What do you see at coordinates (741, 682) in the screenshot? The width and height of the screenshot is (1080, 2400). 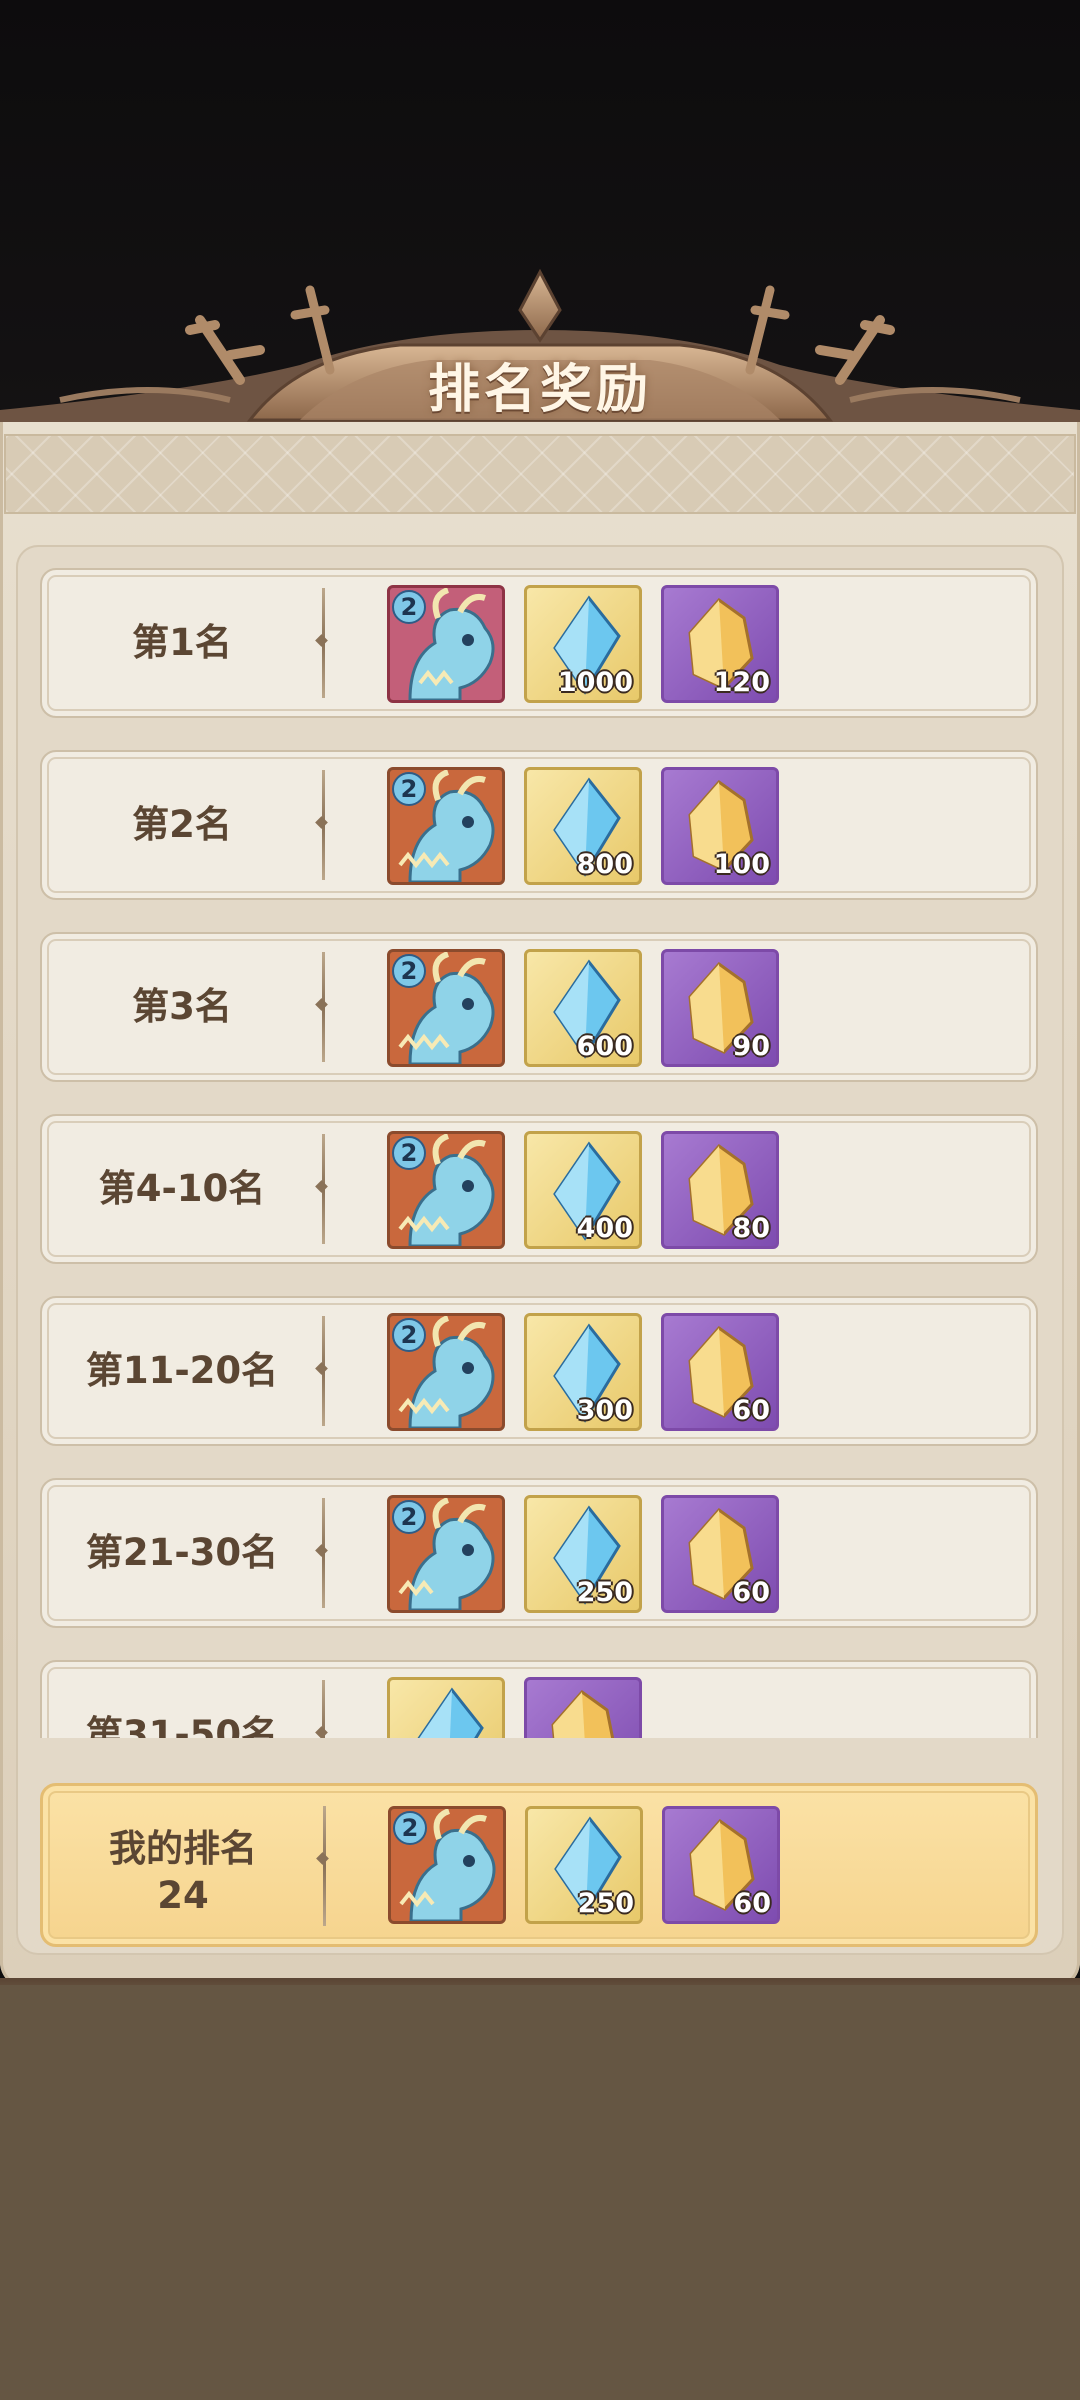 I see `crystal-quantity: 120` at bounding box center [741, 682].